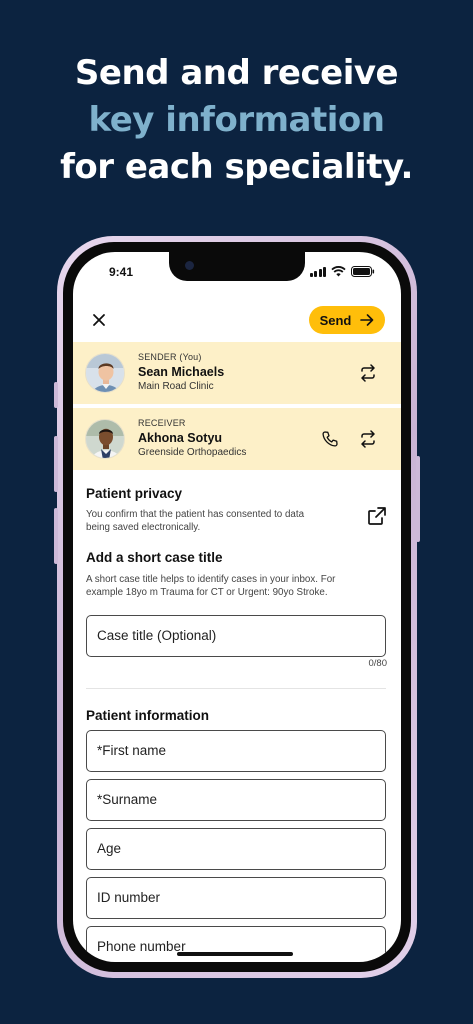 This screenshot has height=1024, width=473. I want to click on volume-up-button, so click(56, 464).